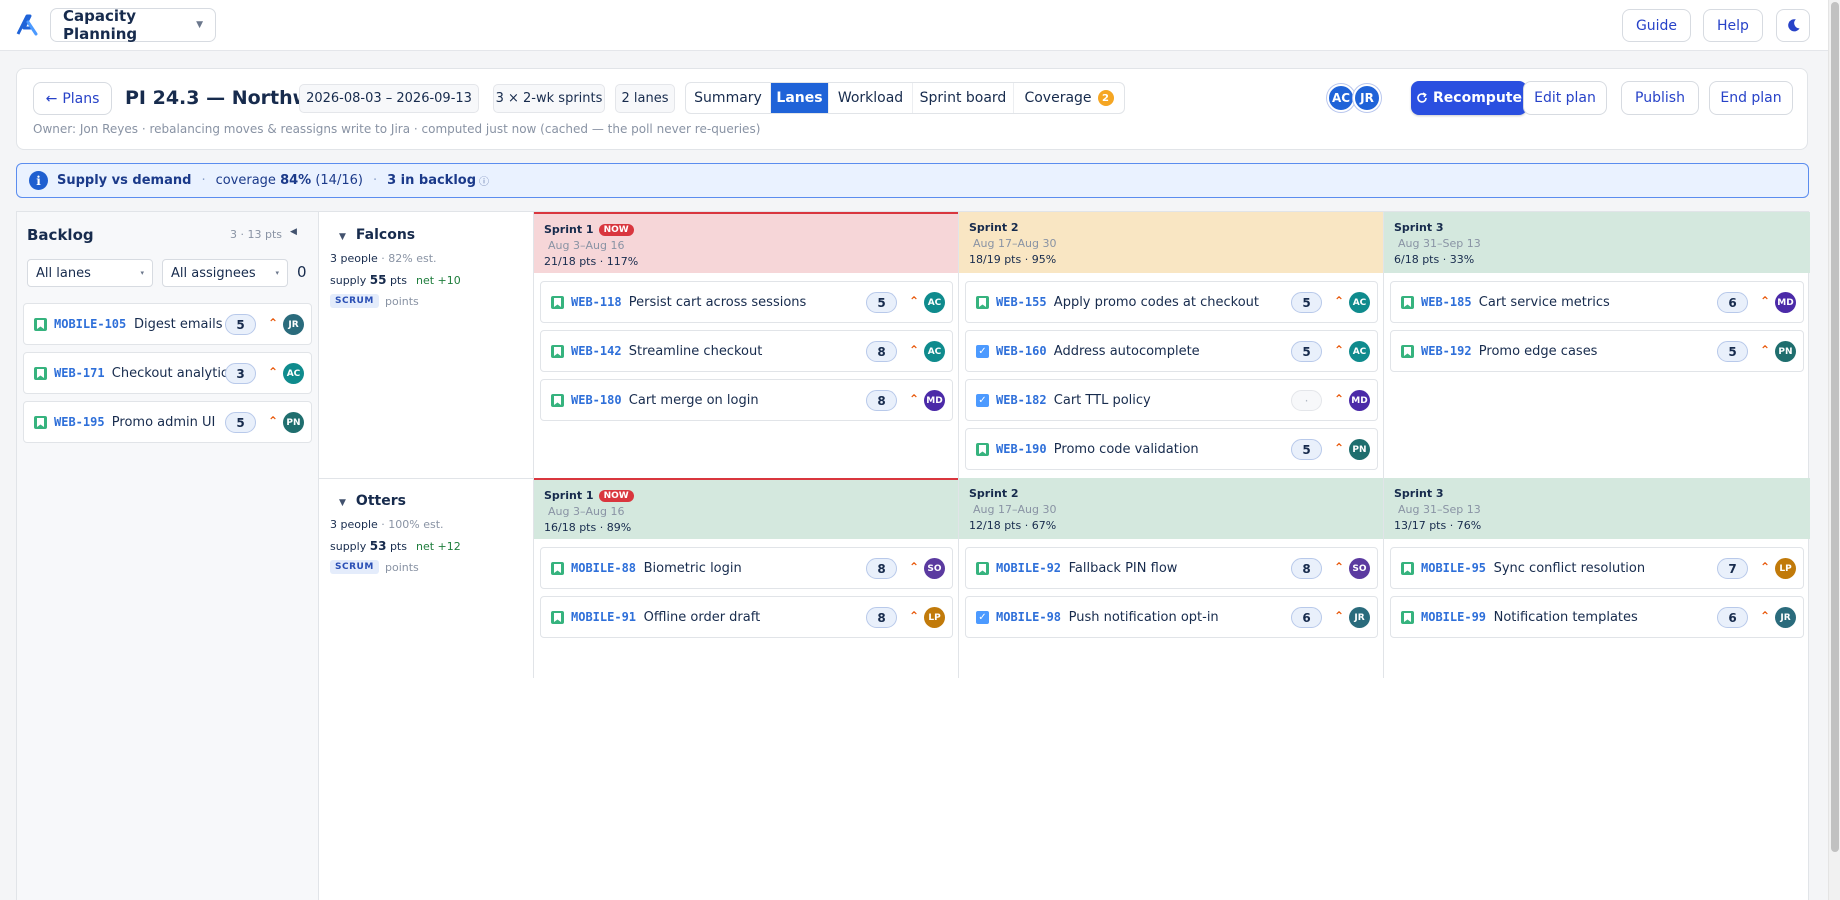 Image resolution: width=1840 pixels, height=900 pixels. What do you see at coordinates (1733, 25) in the screenshot?
I see `help-button: Help` at bounding box center [1733, 25].